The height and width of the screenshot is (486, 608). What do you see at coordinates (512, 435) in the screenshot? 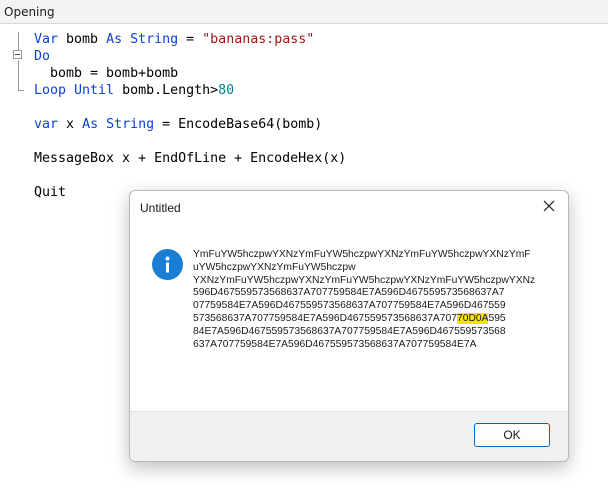
I see `ok-button: OK` at bounding box center [512, 435].